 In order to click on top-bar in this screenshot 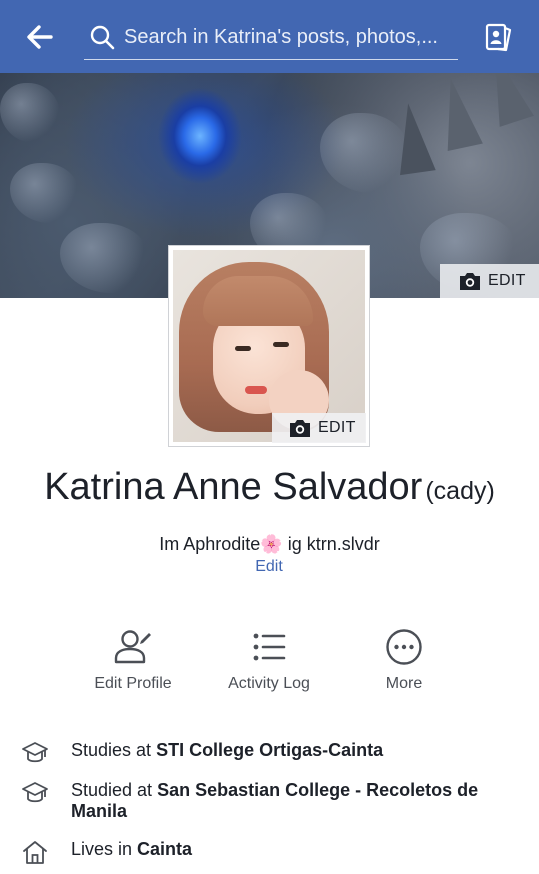, I will do `click(269, 36)`.